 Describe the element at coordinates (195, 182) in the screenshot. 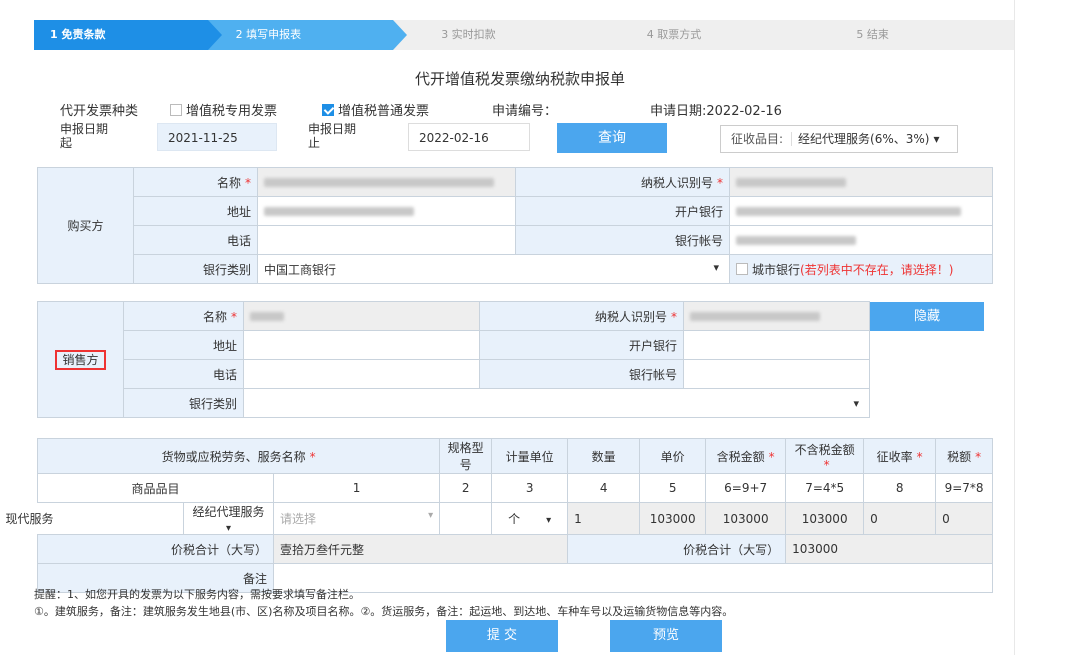

I see `buyer-name-label: 名称 *` at that location.